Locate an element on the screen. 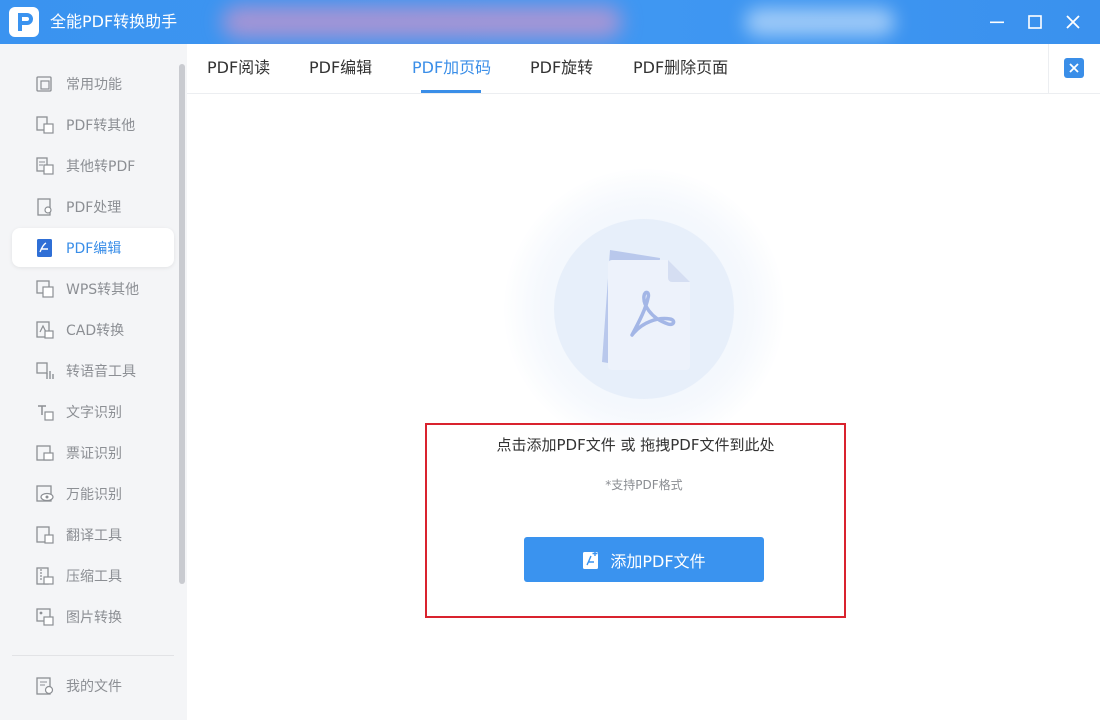 The width and height of the screenshot is (1100, 720). sidebar-item-label: 常用功能 is located at coordinates (94, 84).